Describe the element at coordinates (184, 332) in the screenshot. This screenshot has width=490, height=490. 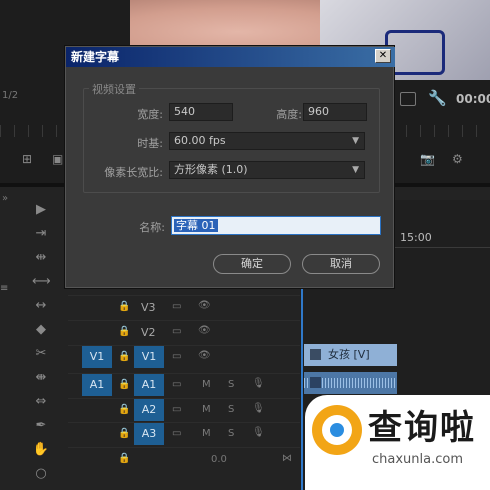
I see `track-row-v2: 🔒 V2 ▭ 👁` at that location.